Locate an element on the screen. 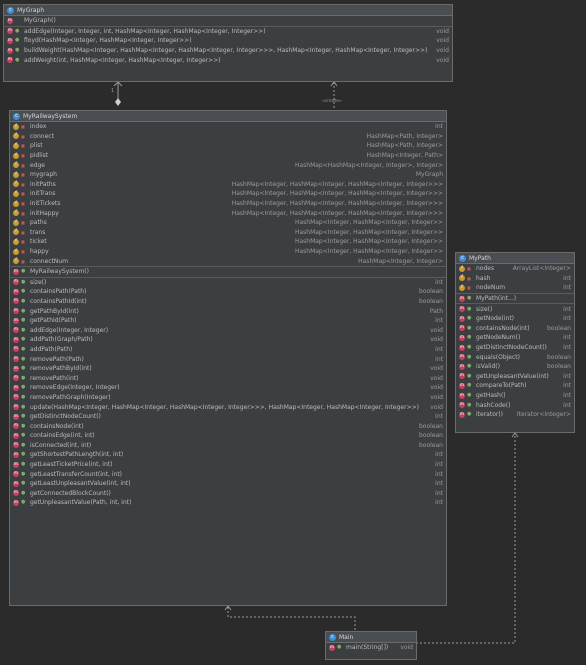  constructor-row: m ● MyRailwaySystem() is located at coordinates (228, 272).